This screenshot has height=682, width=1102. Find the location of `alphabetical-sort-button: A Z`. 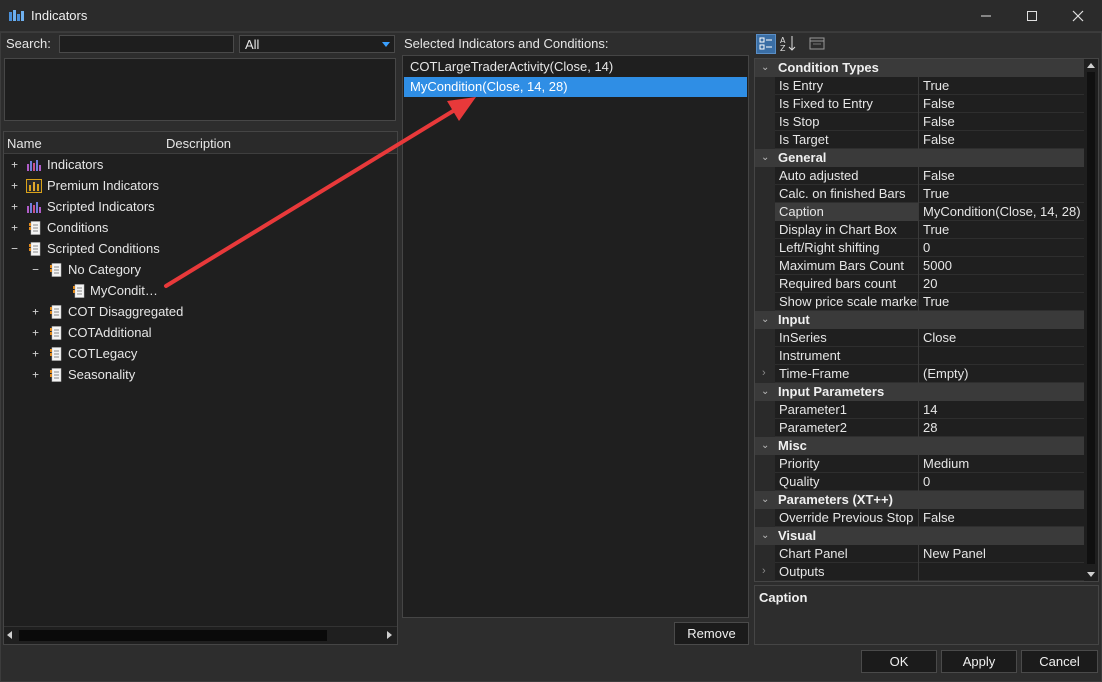

alphabetical-sort-button: A Z is located at coordinates (789, 44).